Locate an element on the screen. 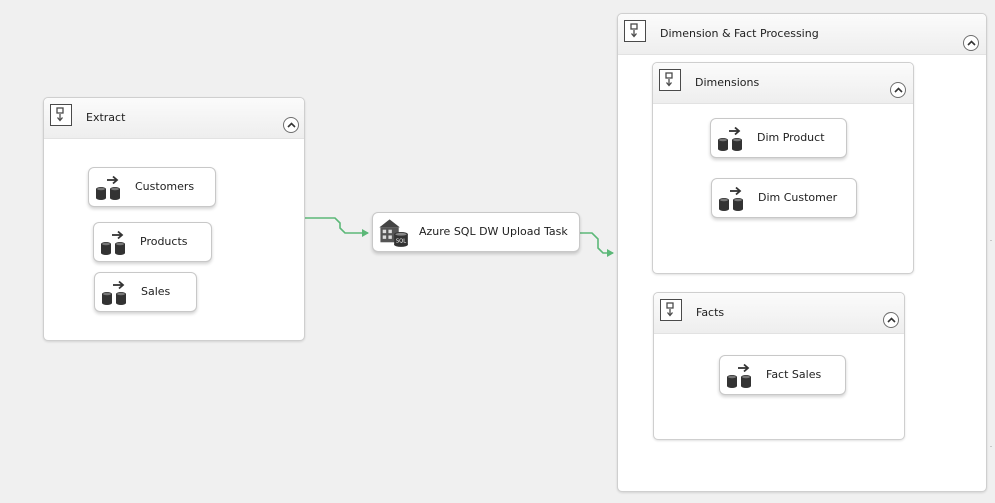 The height and width of the screenshot is (503, 995). task-fact-sales: Fact Sales is located at coordinates (782, 375).